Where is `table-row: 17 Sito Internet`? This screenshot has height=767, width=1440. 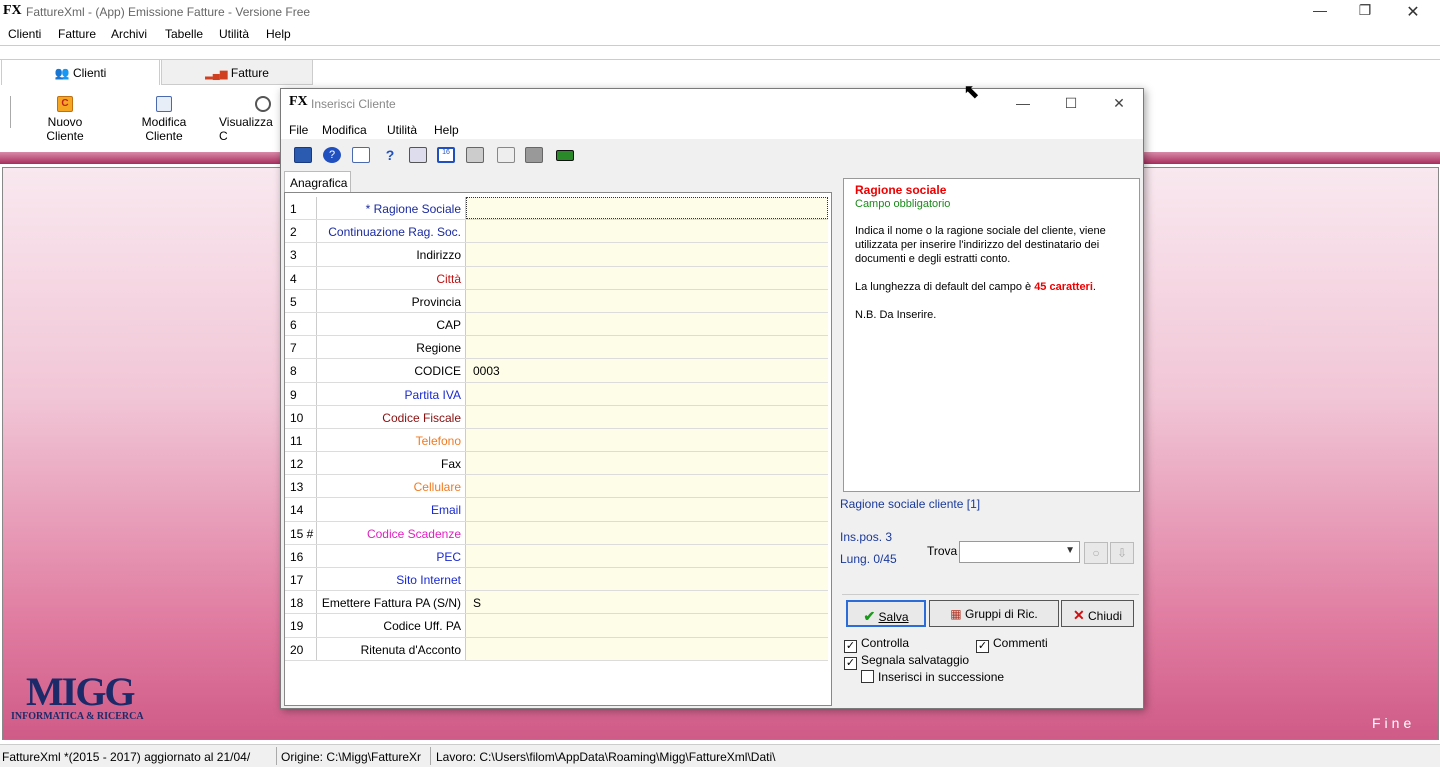 table-row: 17 Sito Internet is located at coordinates (556, 580).